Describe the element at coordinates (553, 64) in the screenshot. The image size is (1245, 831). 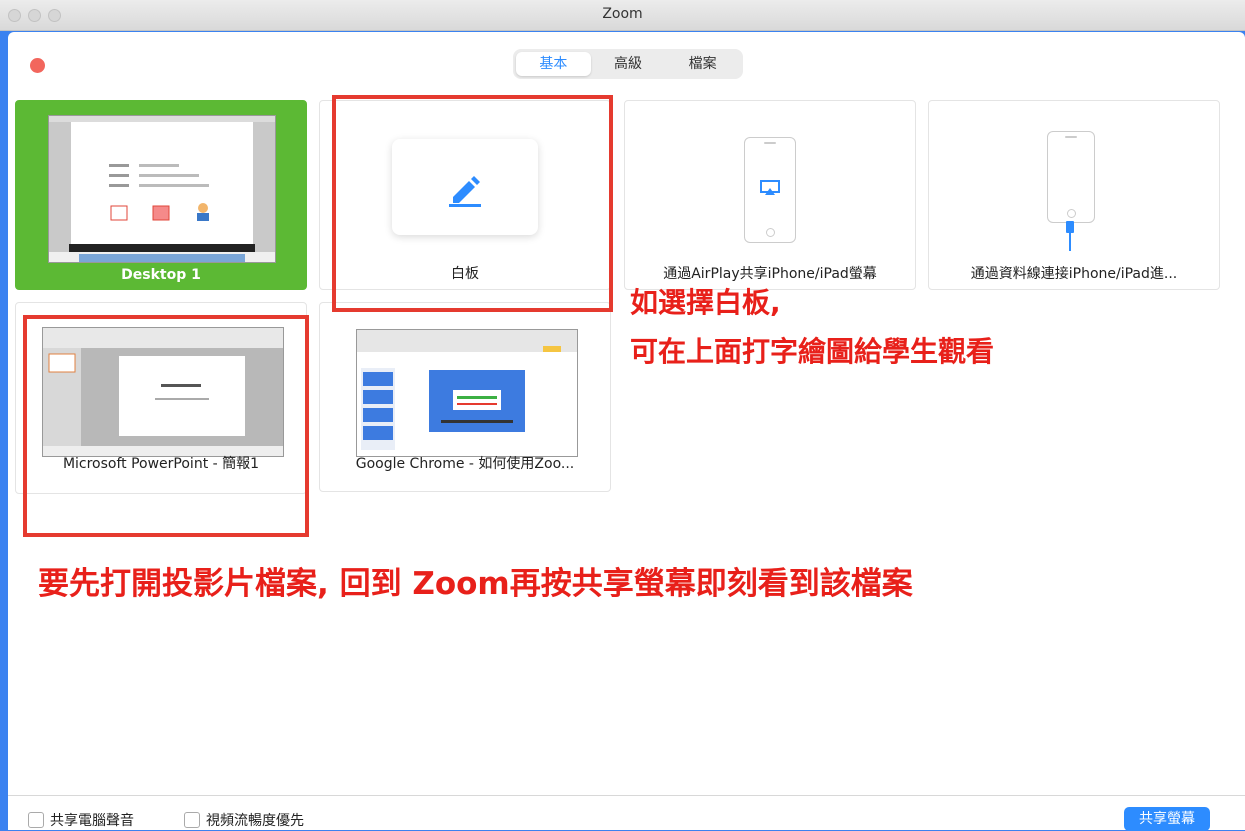
I see `tab-basic: 基本` at that location.